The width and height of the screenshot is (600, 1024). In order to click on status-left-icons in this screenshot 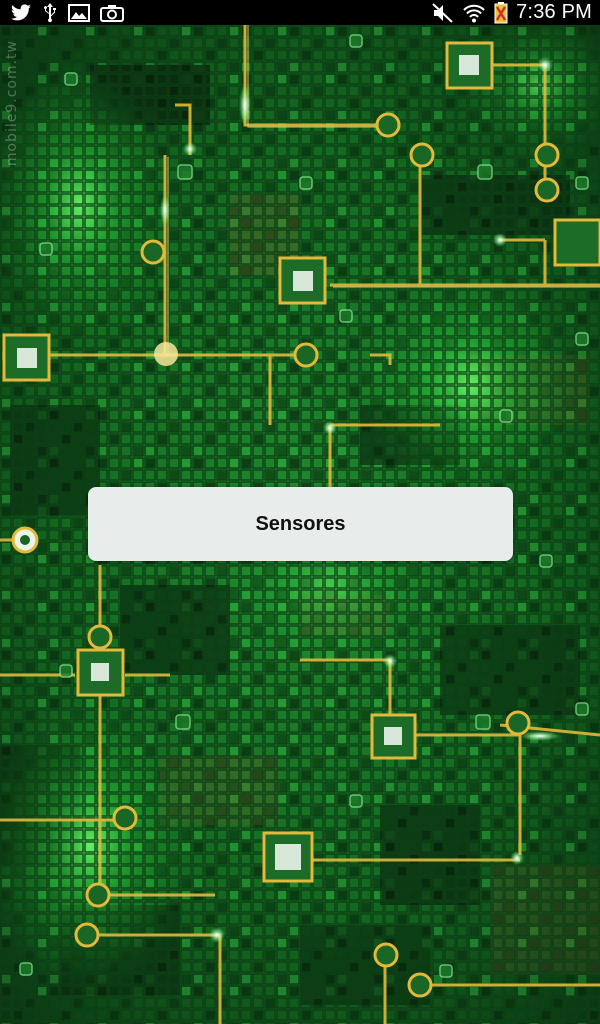, I will do `click(62, 12)`.